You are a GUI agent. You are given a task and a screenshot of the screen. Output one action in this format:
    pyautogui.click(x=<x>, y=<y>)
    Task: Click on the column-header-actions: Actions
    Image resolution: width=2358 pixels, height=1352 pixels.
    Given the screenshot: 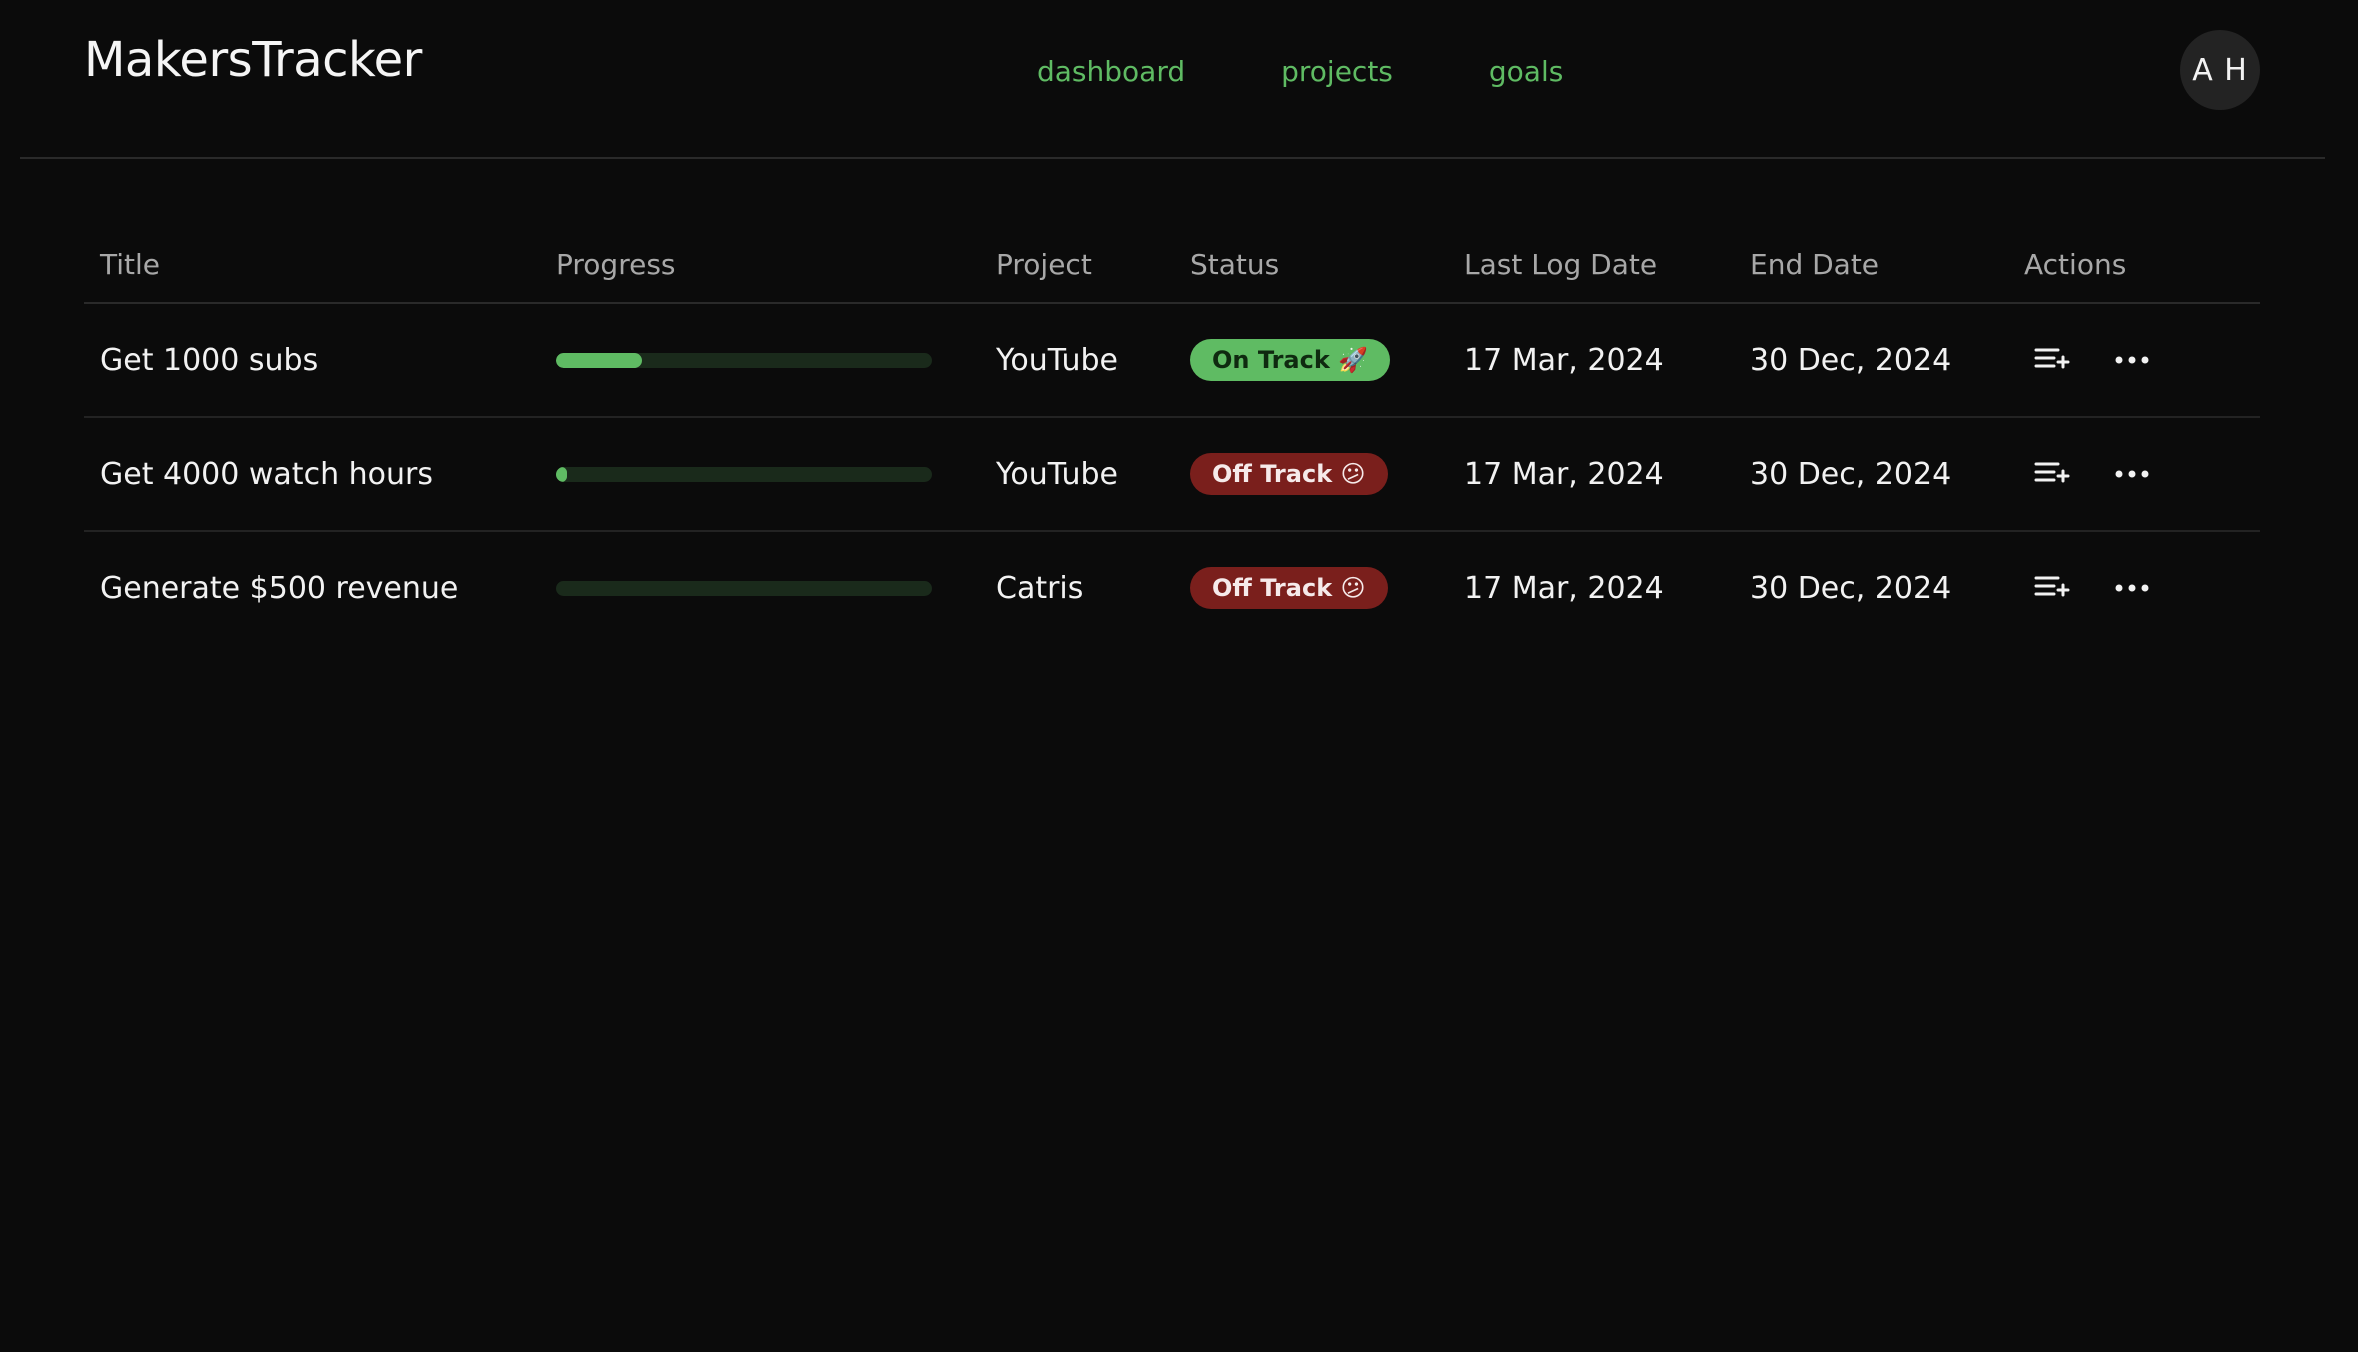 What is the action you would take?
    pyautogui.click(x=2075, y=264)
    